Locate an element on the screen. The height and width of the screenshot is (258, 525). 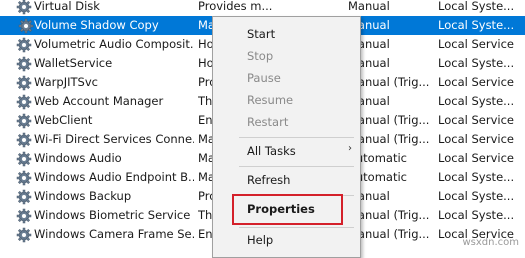
menu-item-resume: Resume is located at coordinates (270, 100).